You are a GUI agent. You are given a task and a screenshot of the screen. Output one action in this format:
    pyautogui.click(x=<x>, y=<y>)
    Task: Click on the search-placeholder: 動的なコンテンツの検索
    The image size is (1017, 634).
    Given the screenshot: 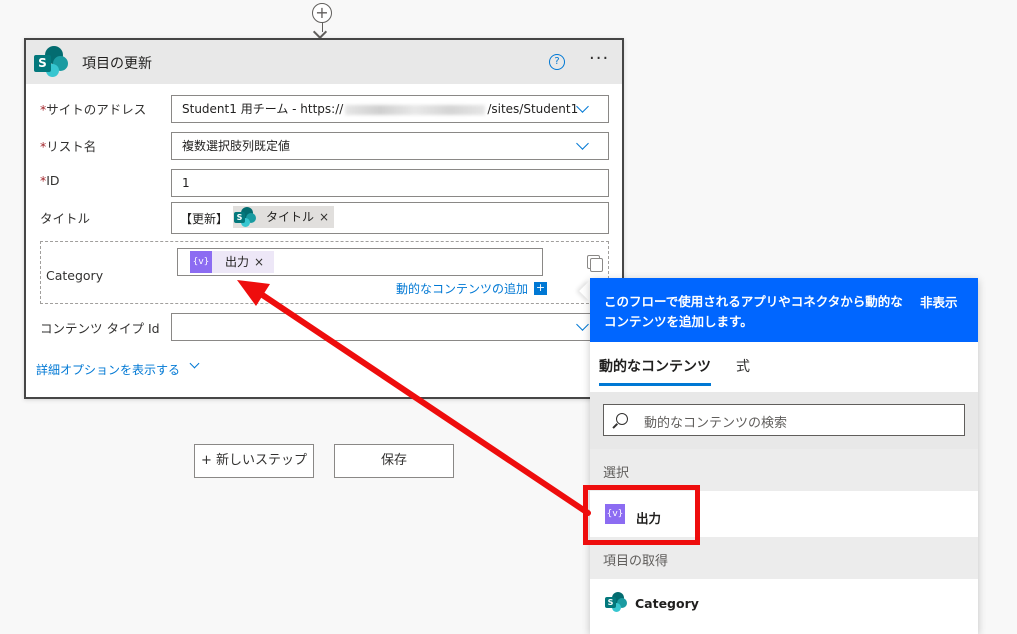 What is the action you would take?
    pyautogui.click(x=716, y=423)
    